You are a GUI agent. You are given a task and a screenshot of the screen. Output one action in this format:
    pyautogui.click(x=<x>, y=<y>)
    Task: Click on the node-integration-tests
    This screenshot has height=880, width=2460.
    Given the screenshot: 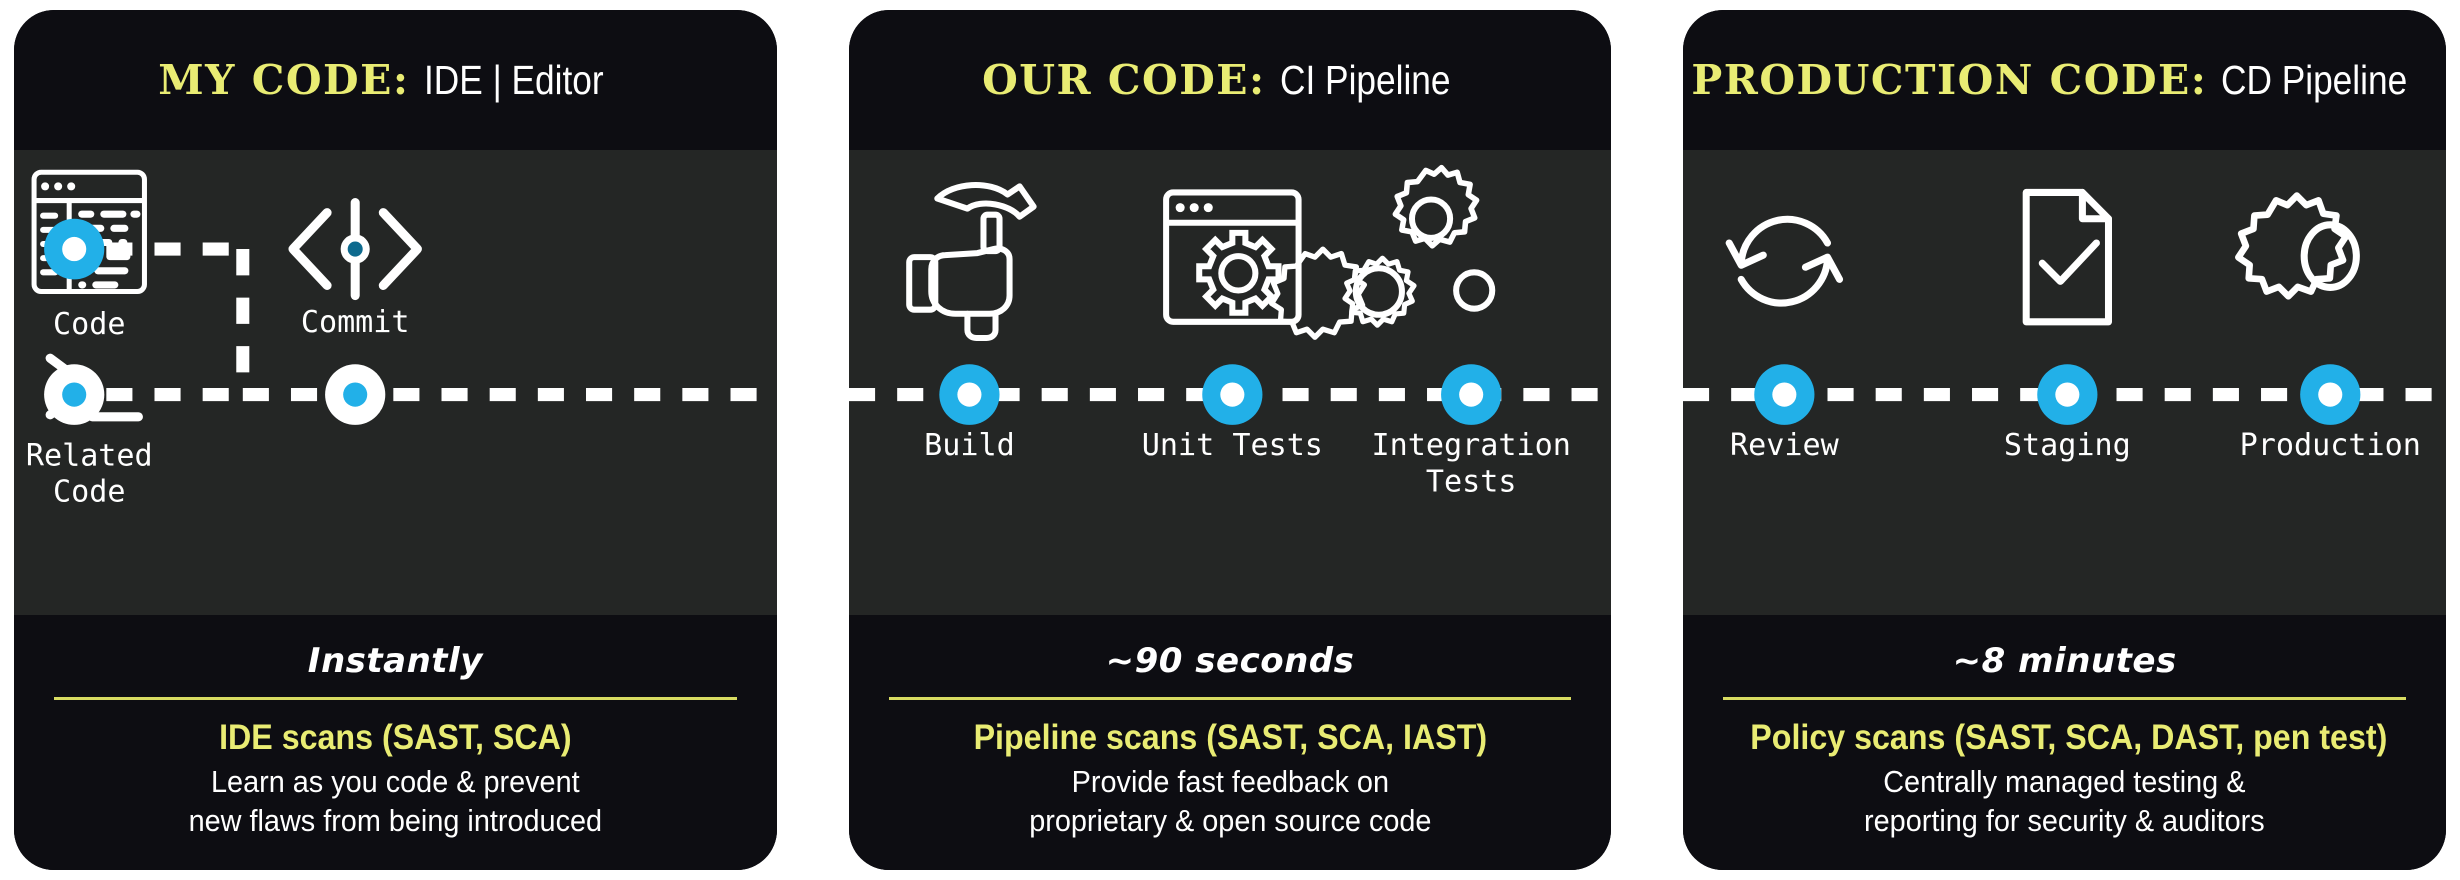 What is the action you would take?
    pyautogui.click(x=1470, y=394)
    